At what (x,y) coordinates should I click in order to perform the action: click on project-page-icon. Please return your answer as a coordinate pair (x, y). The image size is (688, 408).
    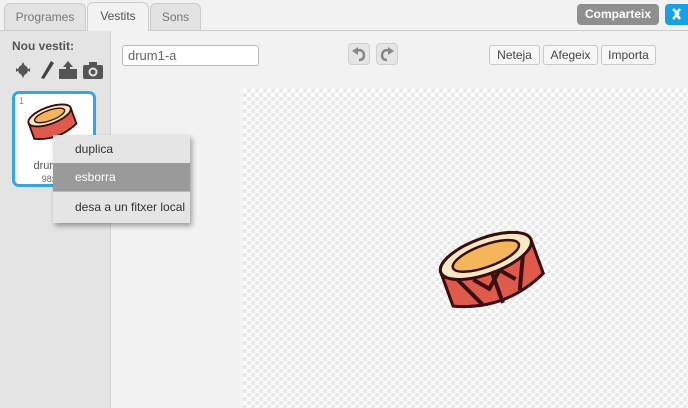
    Looking at the image, I should click on (676, 14).